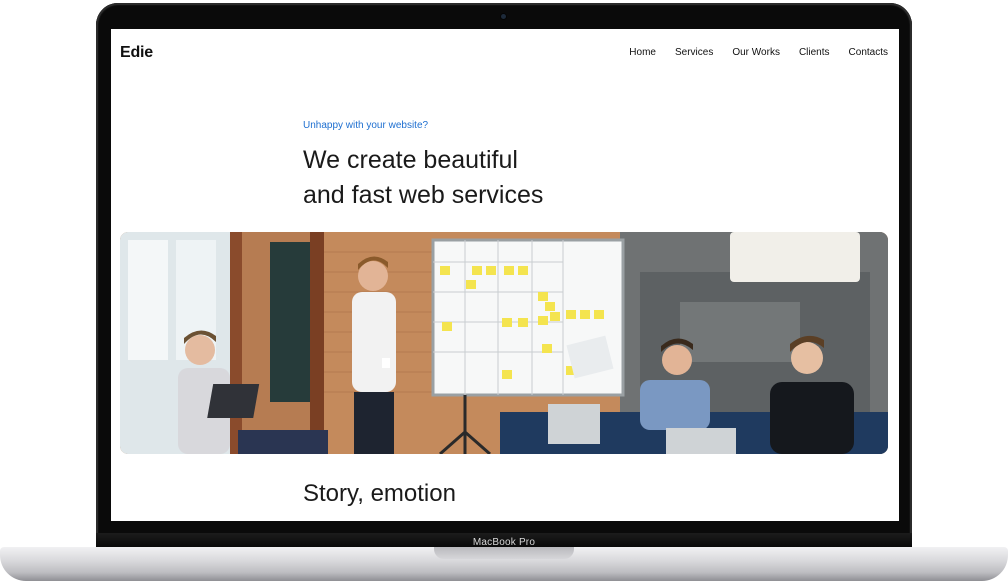 Image resolution: width=1008 pixels, height=581 pixels. Describe the element at coordinates (366, 125) in the screenshot. I see `hero-eyebrow: Unhappy with your website?` at that location.